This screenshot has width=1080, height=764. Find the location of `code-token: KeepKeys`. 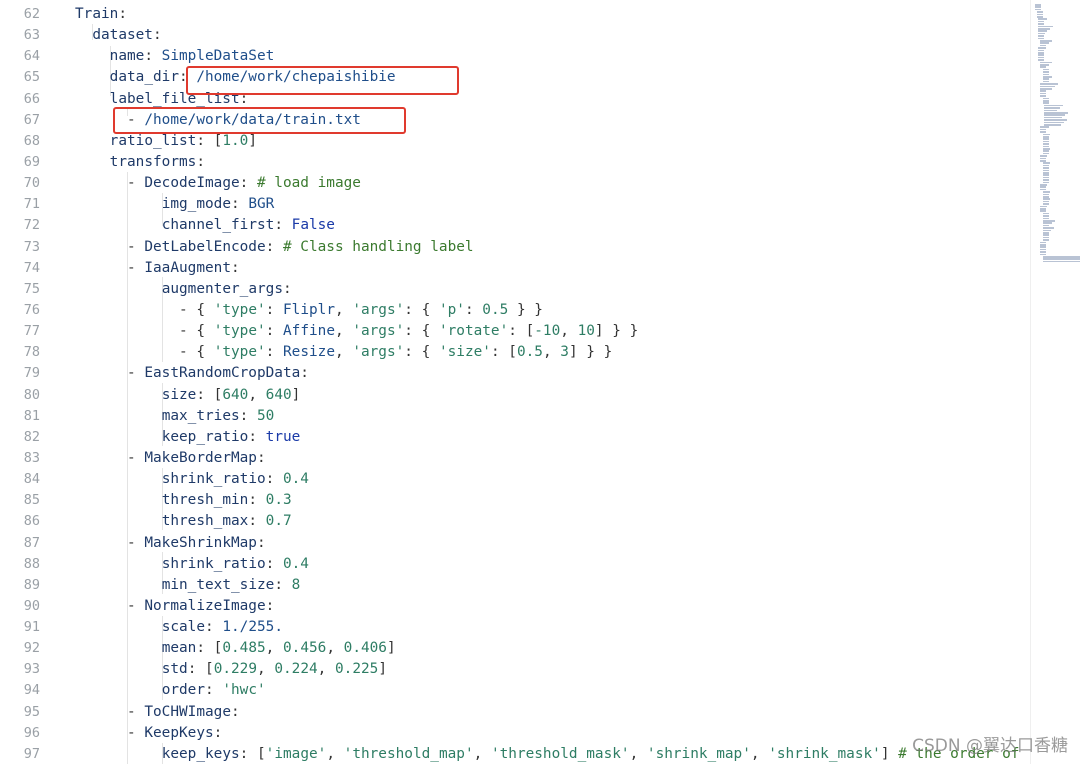

code-token: KeepKeys is located at coordinates (179, 732).